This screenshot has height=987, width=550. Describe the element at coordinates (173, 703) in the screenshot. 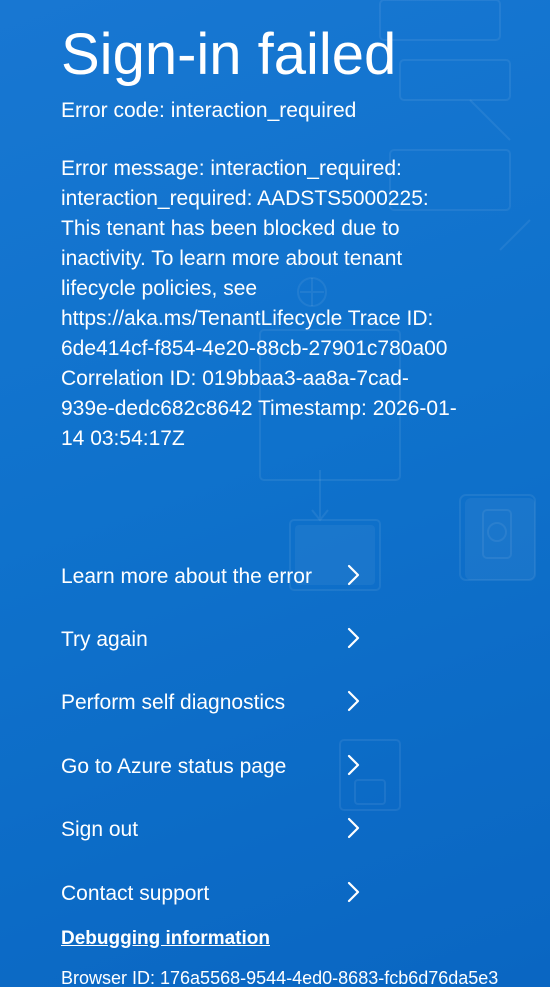

I see `action-label: Perform self diagnostics` at that location.